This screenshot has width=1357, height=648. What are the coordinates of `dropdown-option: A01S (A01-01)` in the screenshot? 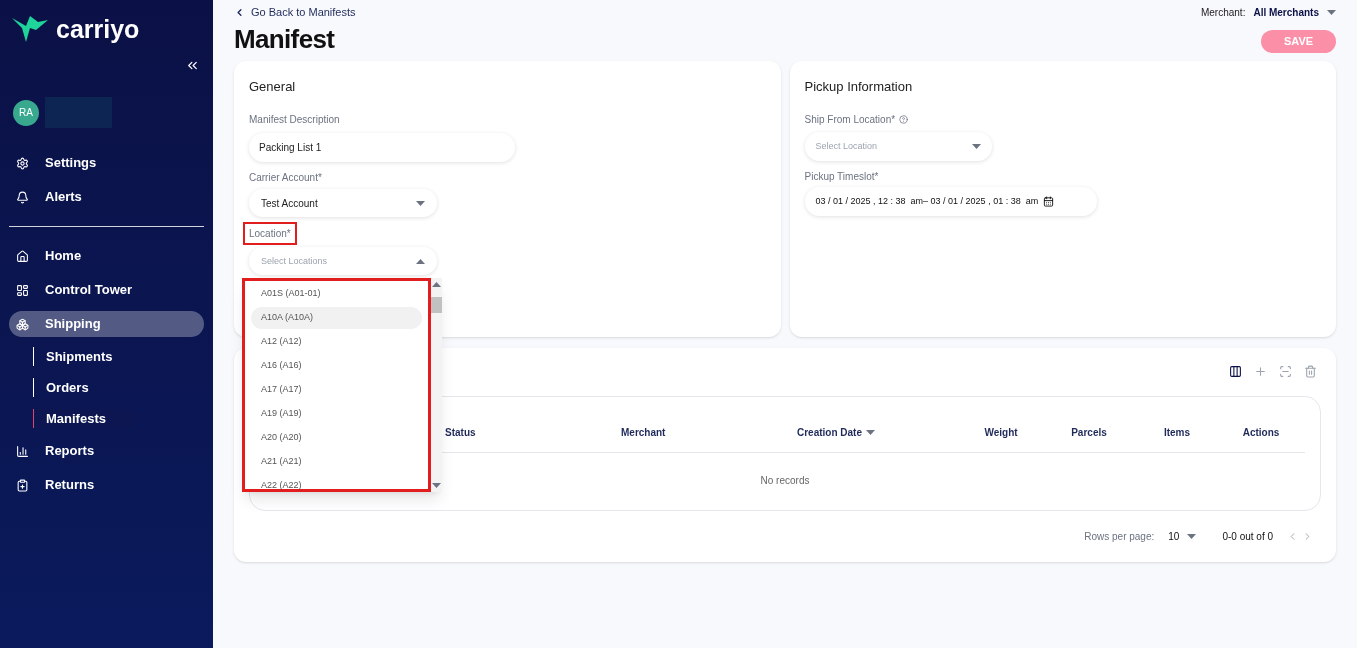 It's located at (336, 294).